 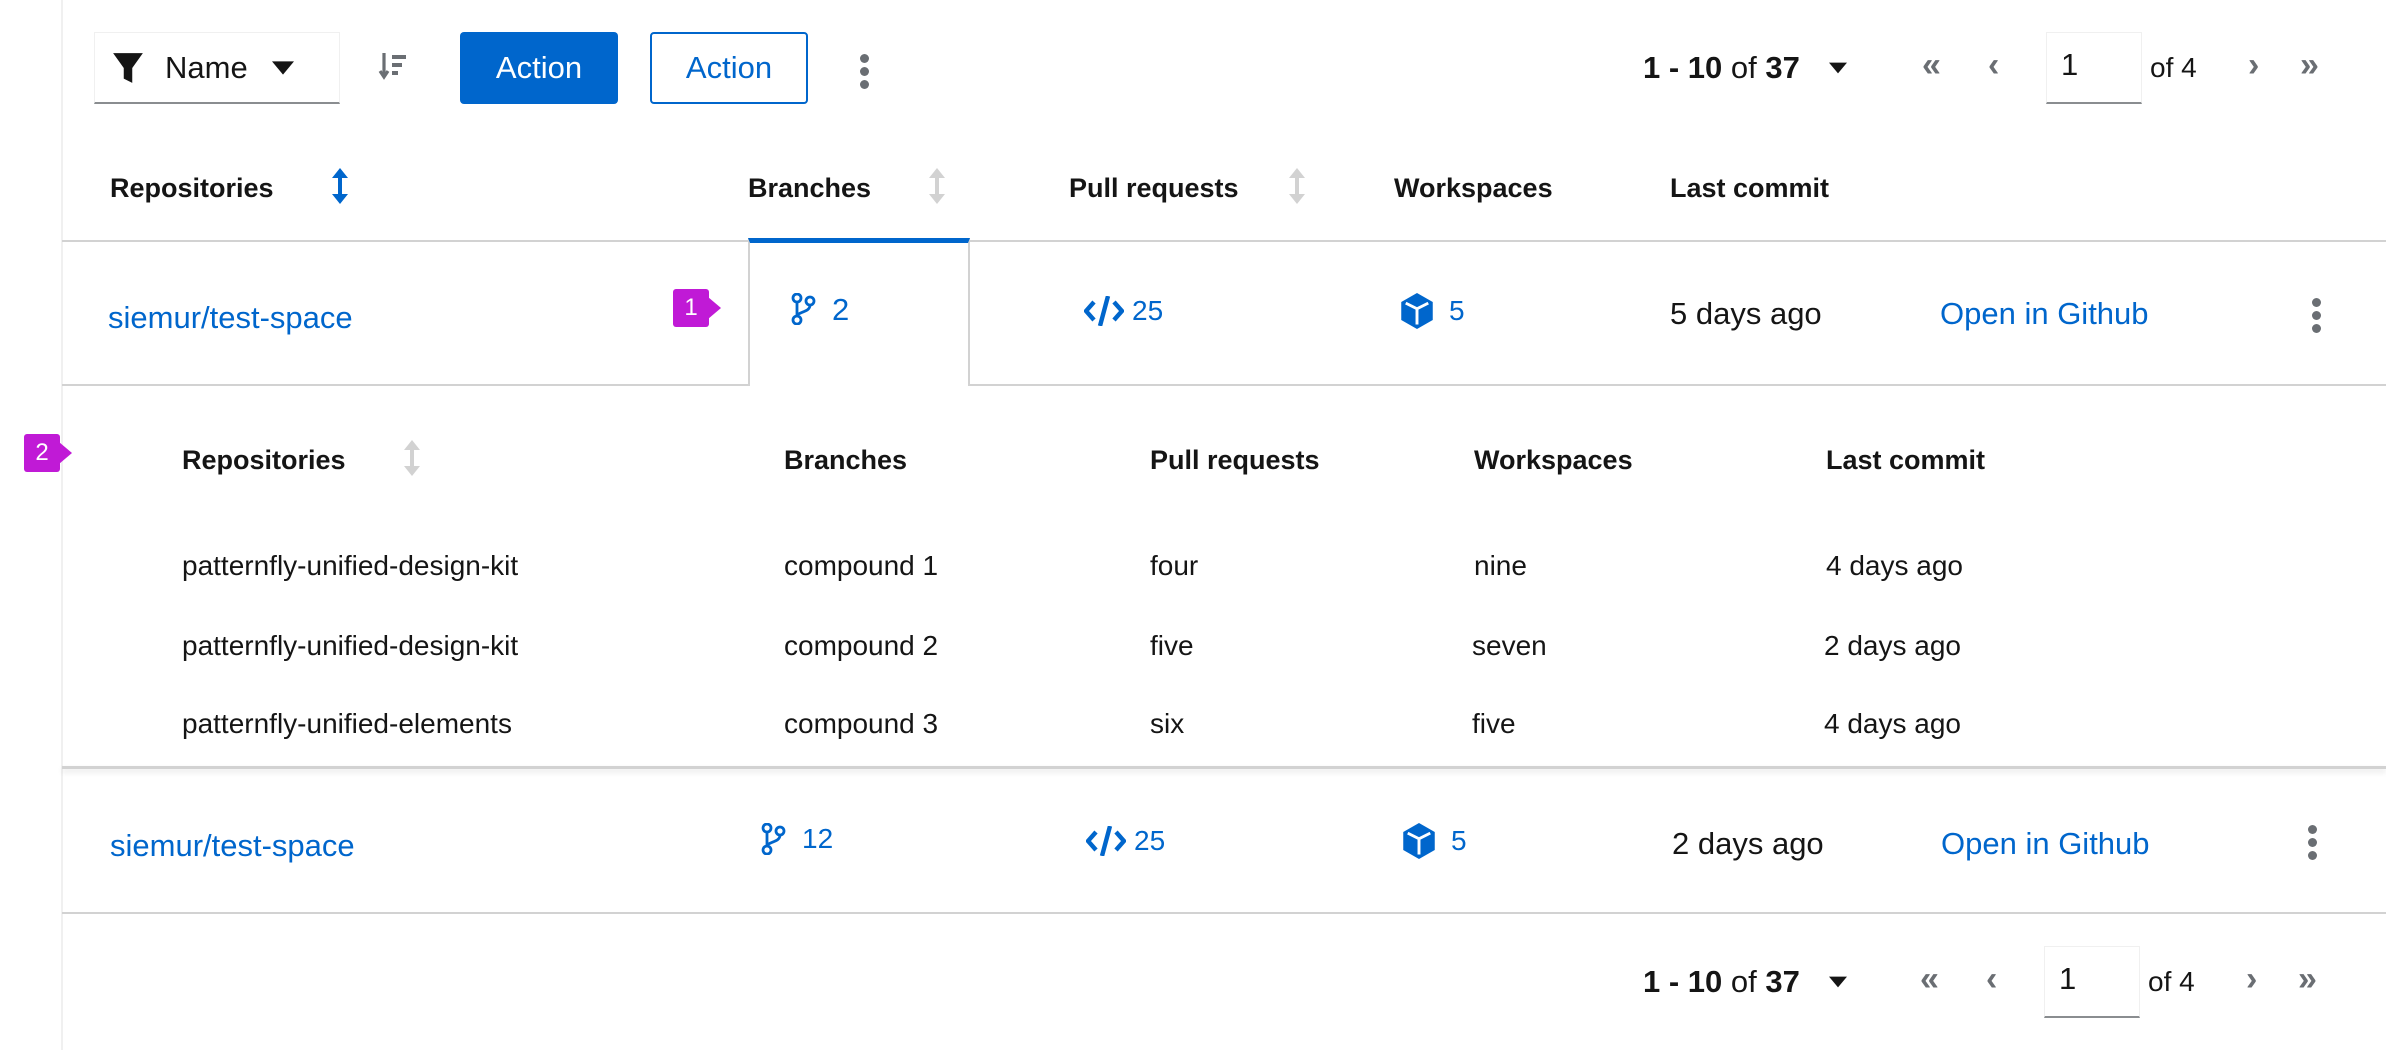 I want to click on nested-cell: nine, so click(x=1500, y=565).